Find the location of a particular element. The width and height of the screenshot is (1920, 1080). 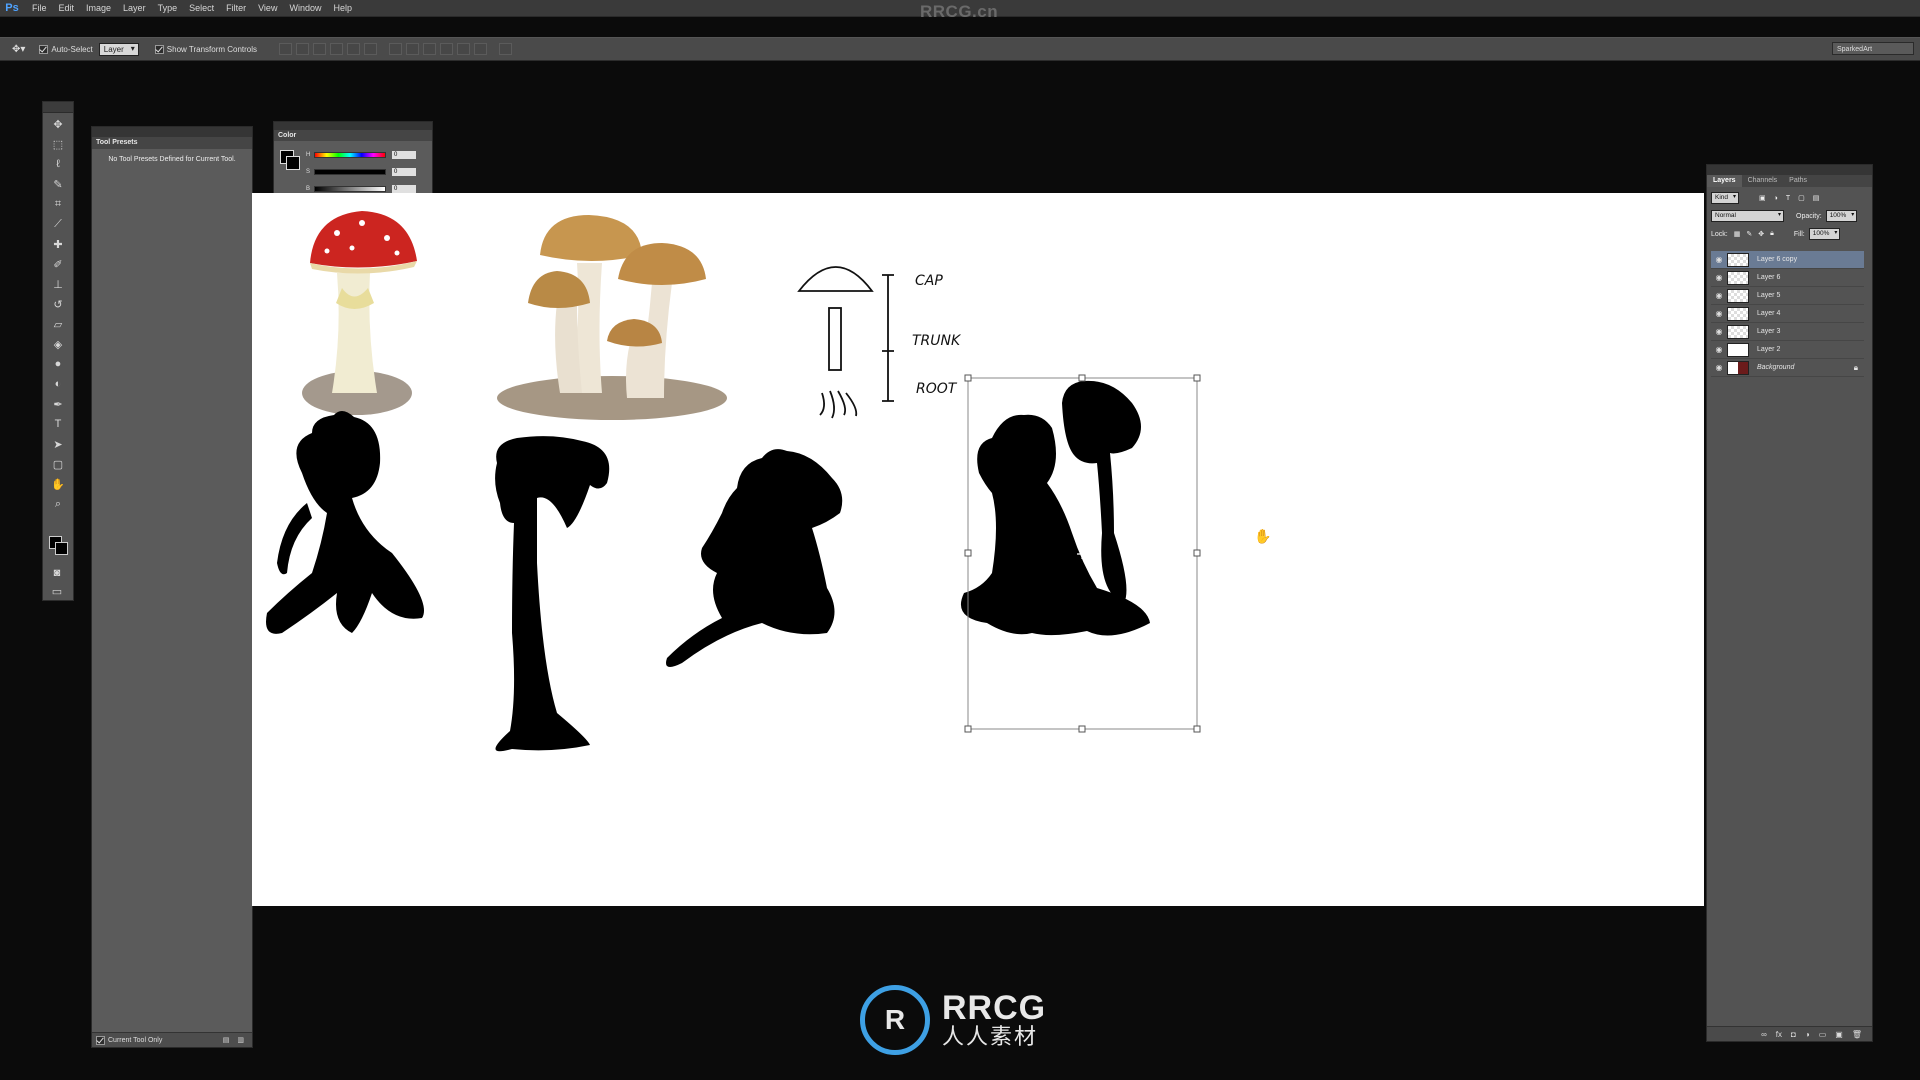

clone-stamp-icon: ⊥ is located at coordinates (58, 284).